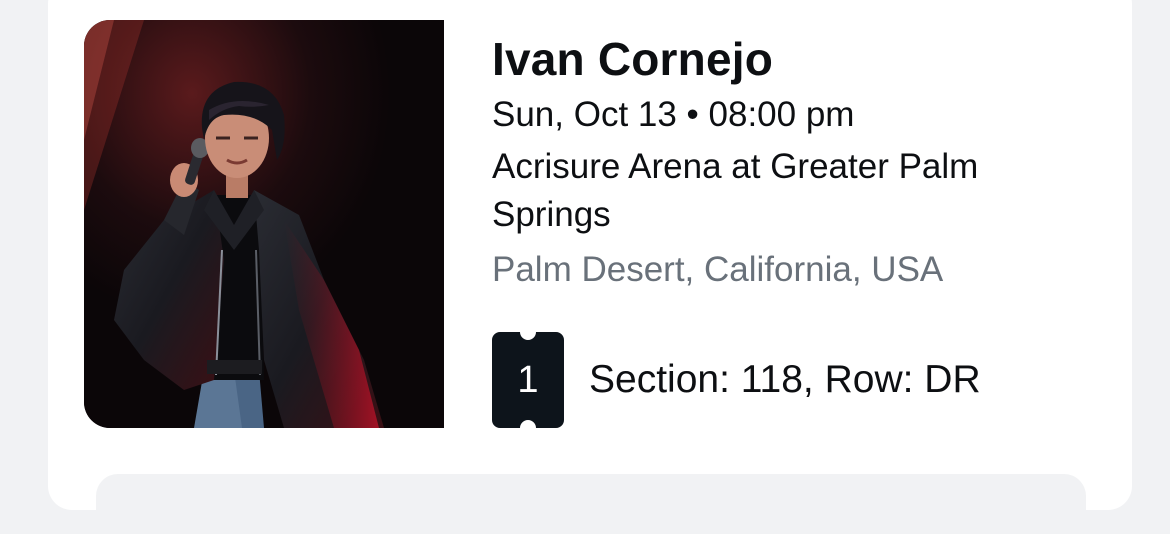 The image size is (1170, 534). I want to click on event-location: Palm Desert, California, USA, so click(718, 269).